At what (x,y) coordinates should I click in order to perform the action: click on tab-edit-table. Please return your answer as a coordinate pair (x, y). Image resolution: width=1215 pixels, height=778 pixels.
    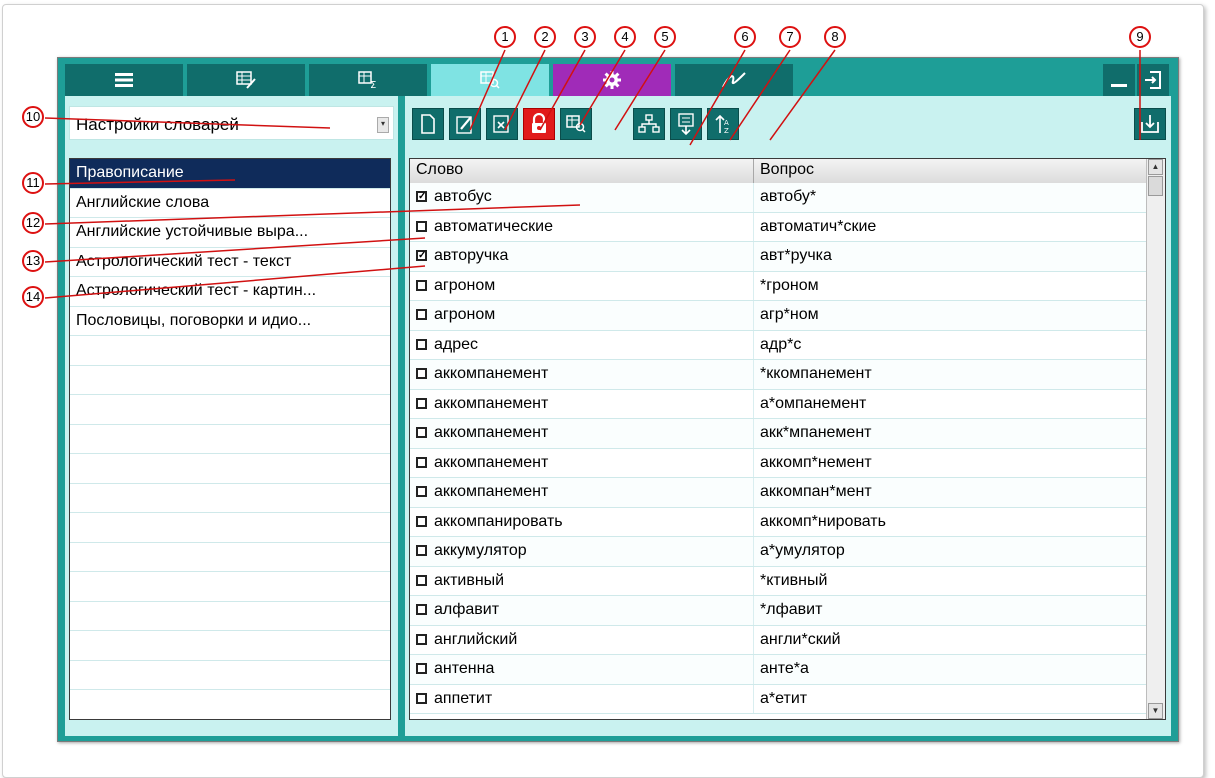
    Looking at the image, I should click on (247, 80).